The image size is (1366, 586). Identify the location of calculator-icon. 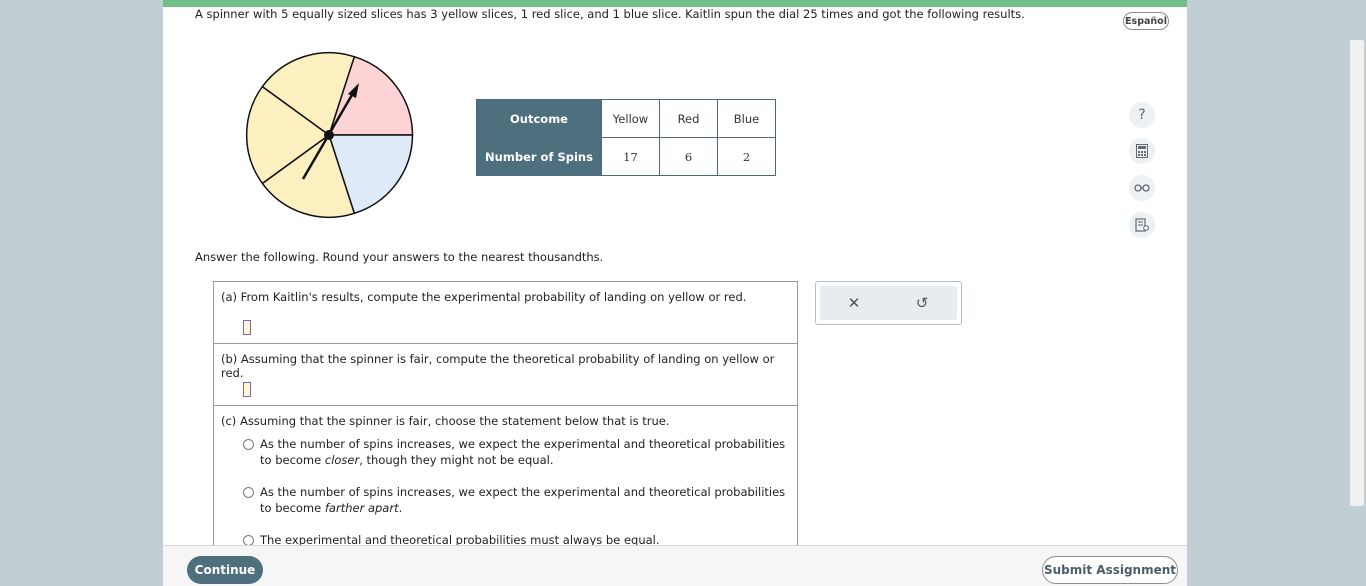
(1142, 151).